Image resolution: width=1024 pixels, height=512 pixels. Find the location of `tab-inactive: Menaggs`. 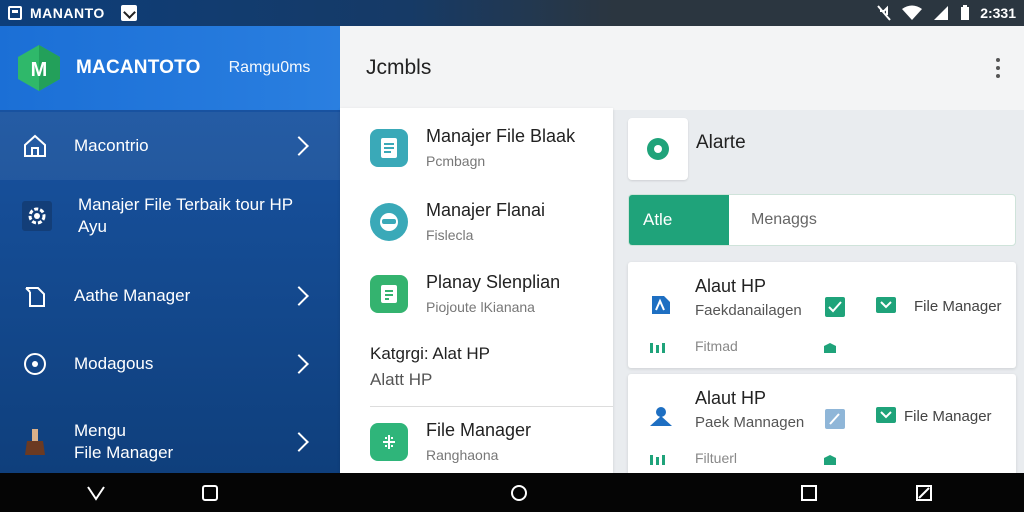

tab-inactive: Menaggs is located at coordinates (872, 220).